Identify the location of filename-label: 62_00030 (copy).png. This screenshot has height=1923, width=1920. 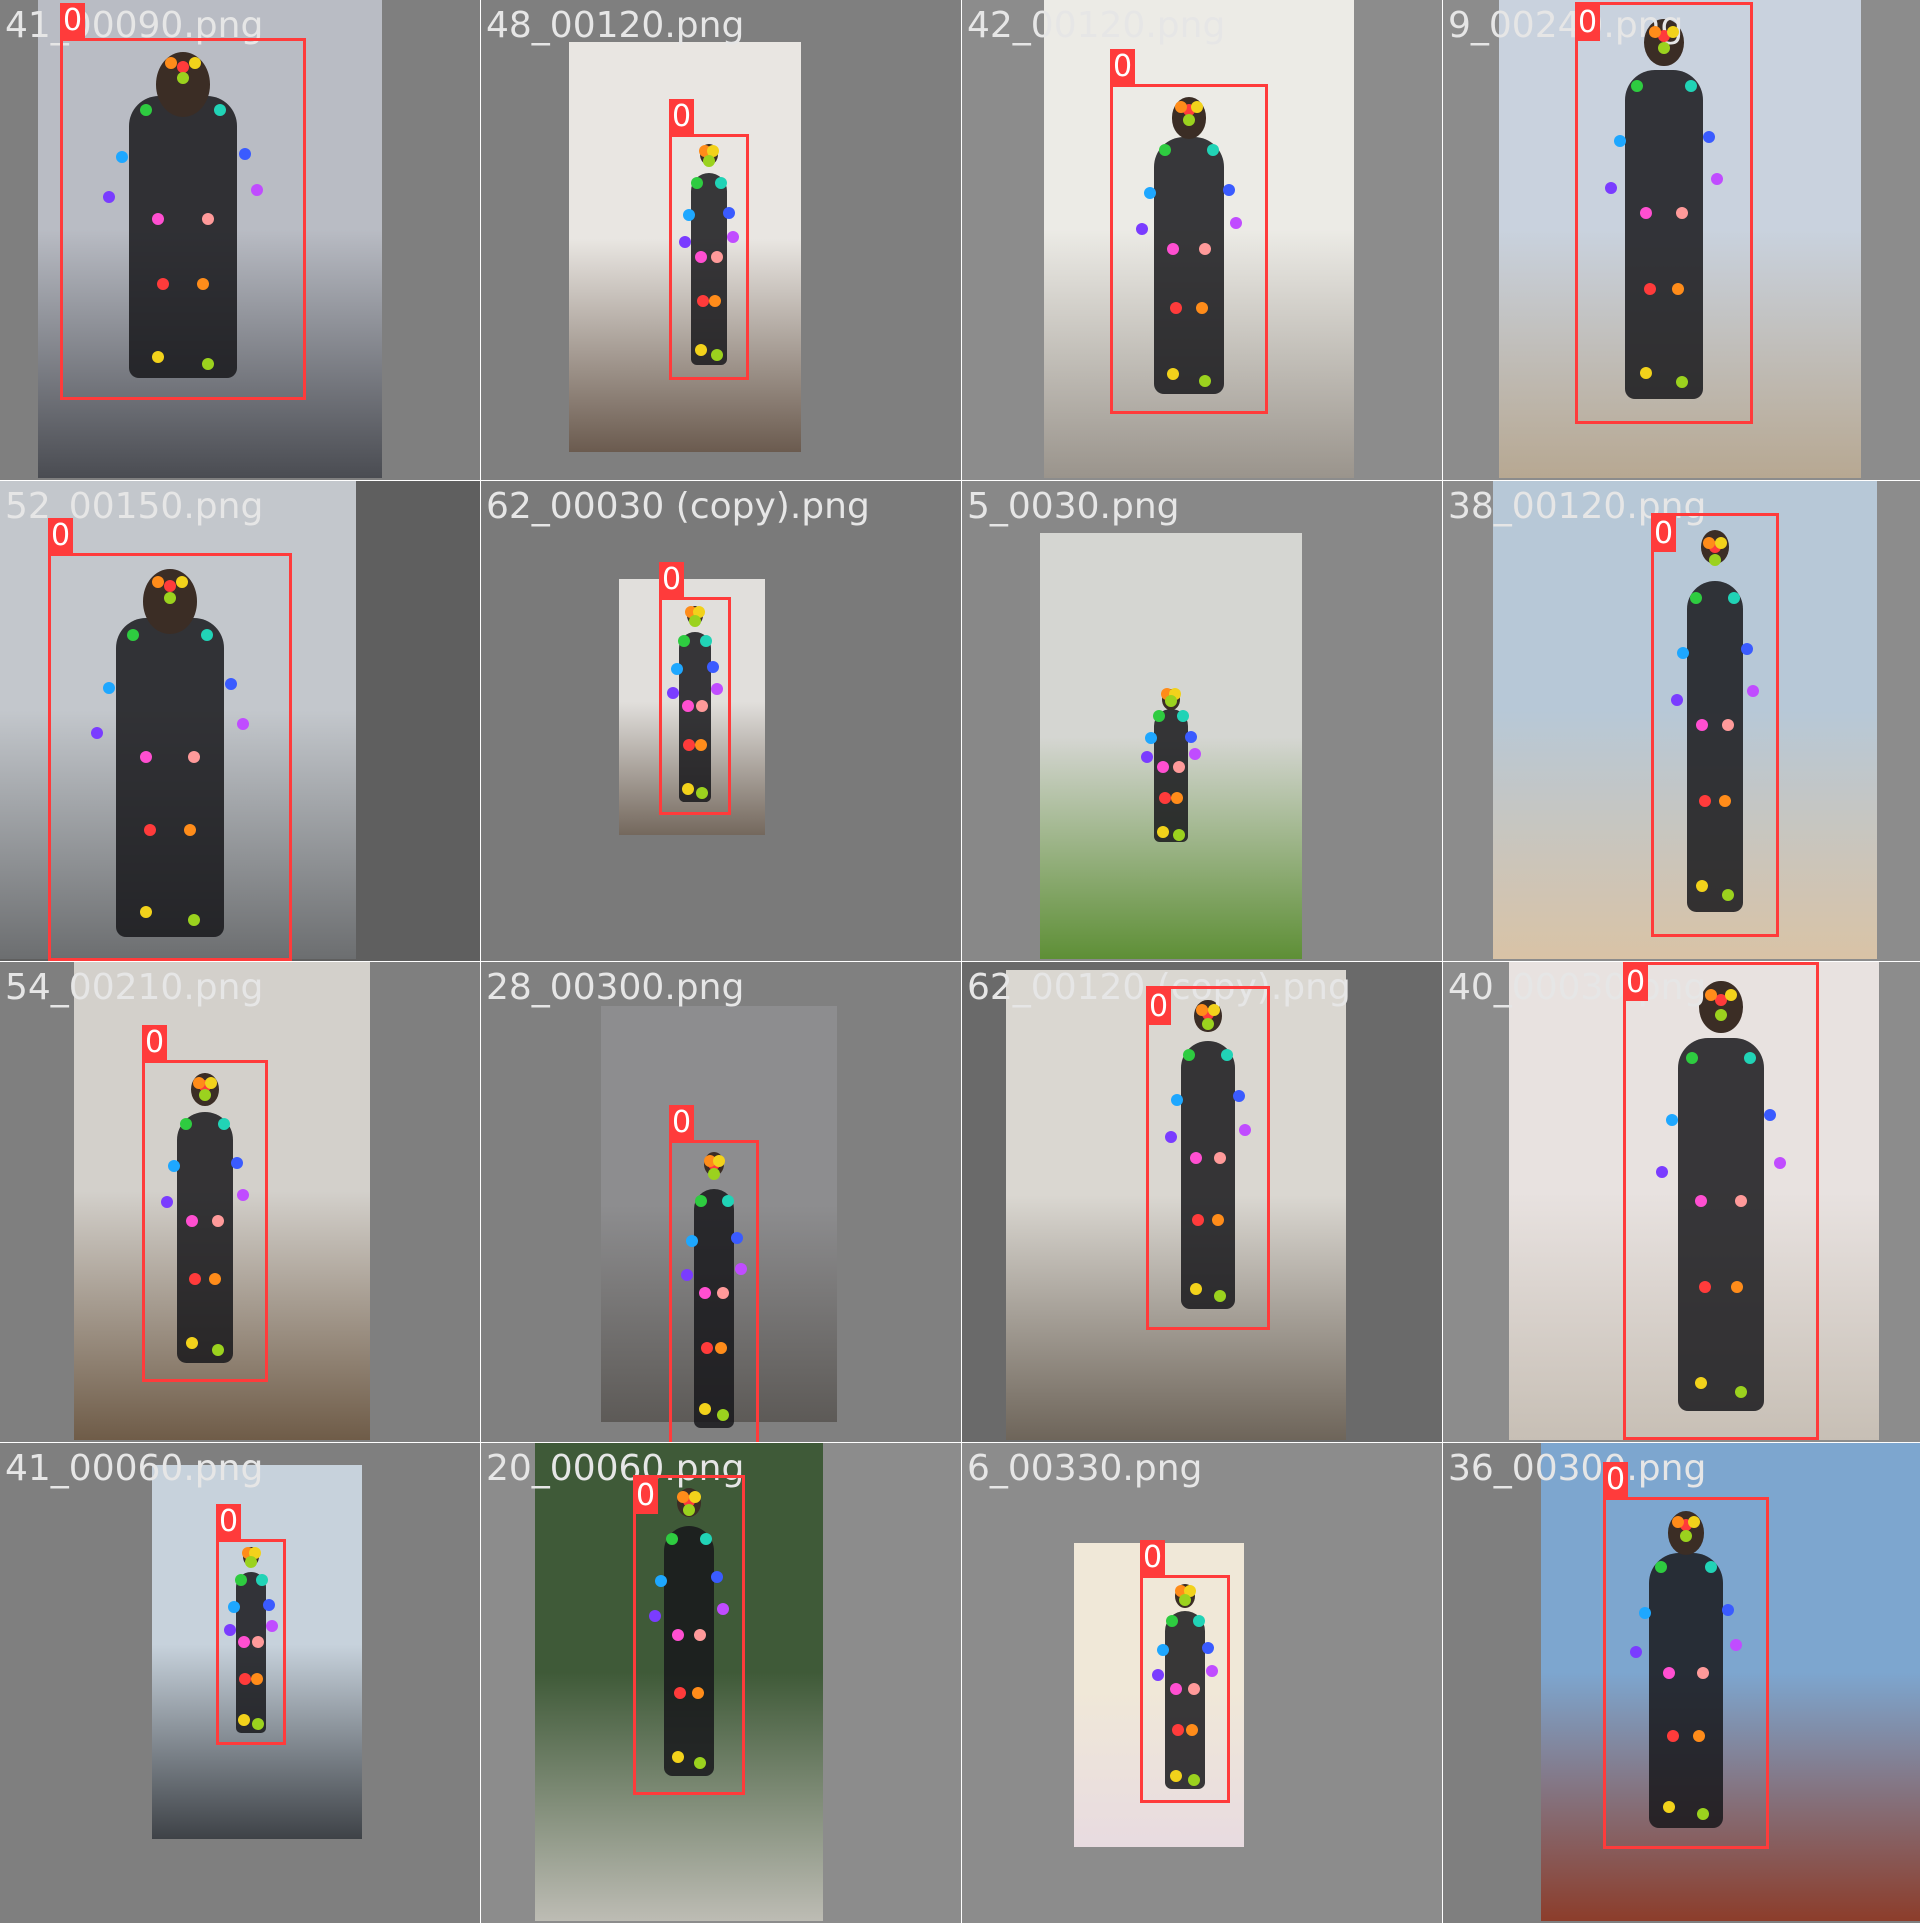
(678, 506).